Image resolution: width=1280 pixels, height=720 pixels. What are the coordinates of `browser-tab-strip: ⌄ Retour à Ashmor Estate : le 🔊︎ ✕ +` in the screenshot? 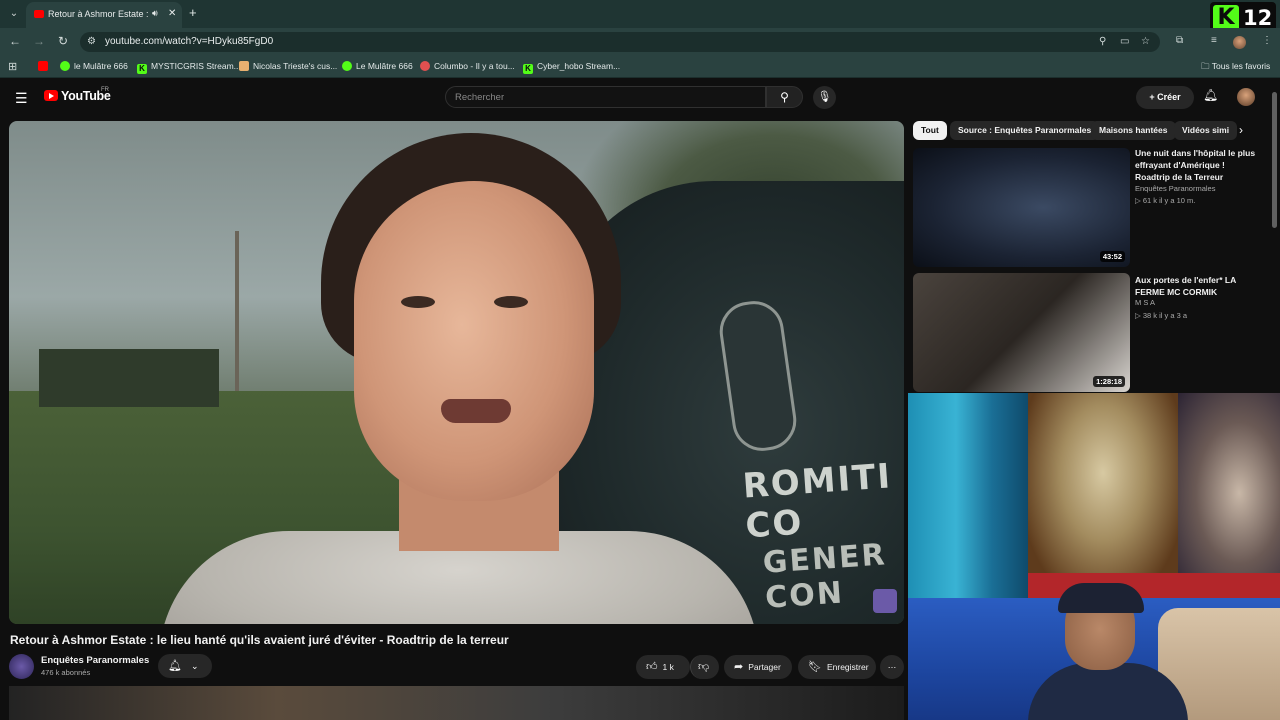 It's located at (640, 14).